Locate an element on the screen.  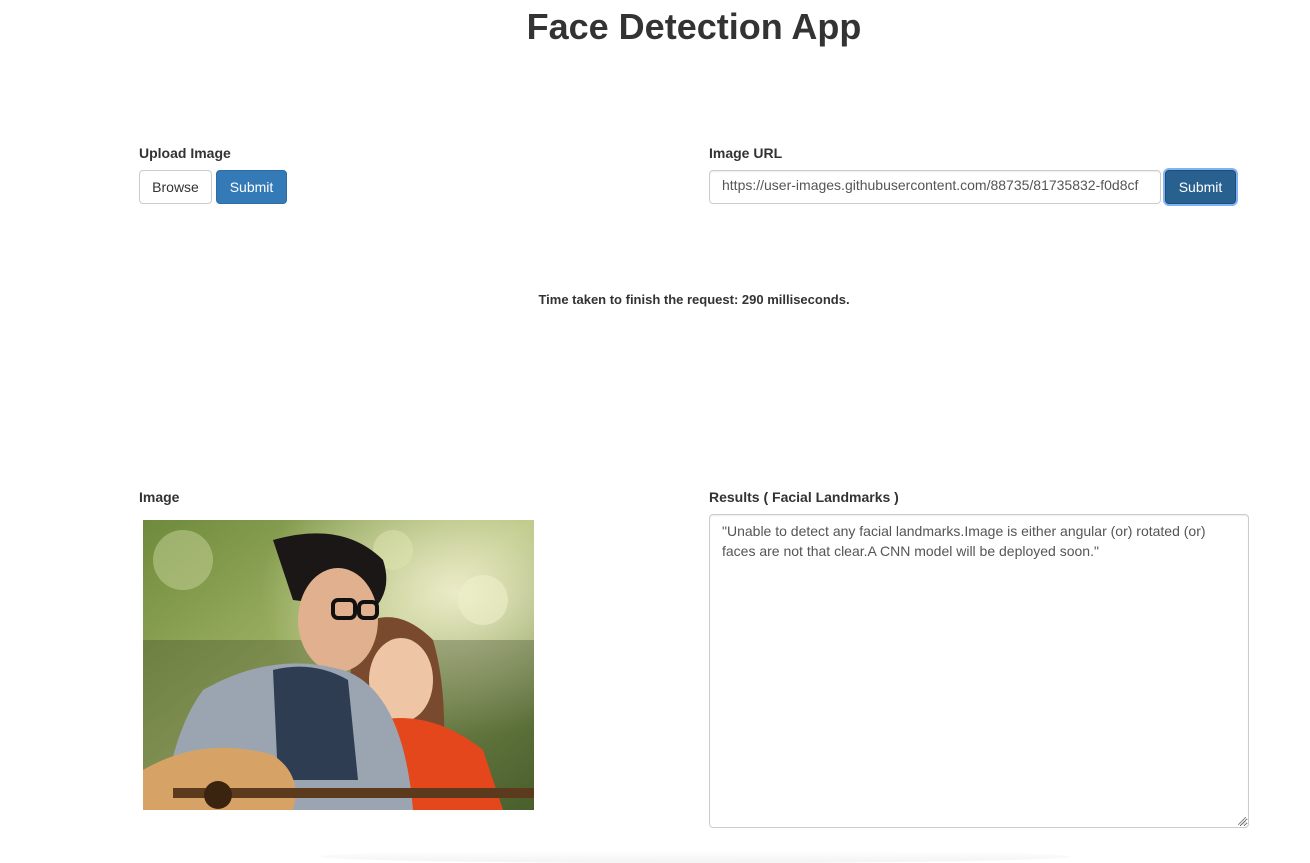
image-url-label: Image URL is located at coordinates (746, 153).